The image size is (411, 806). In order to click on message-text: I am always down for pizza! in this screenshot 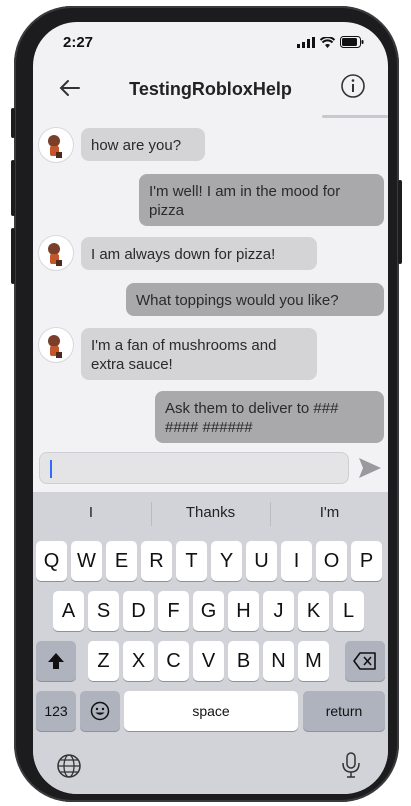, I will do `click(183, 254)`.